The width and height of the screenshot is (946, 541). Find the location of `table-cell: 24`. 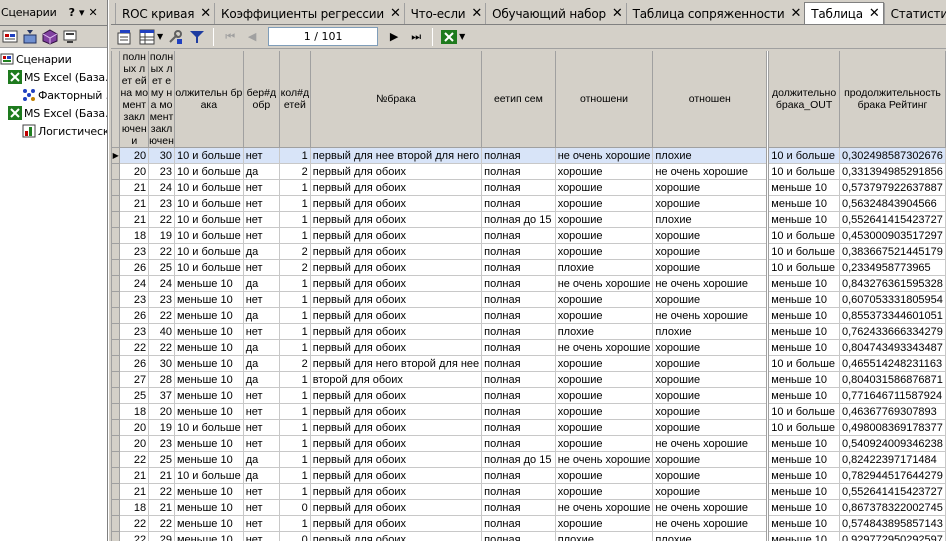

table-cell: 24 is located at coordinates (161, 283).